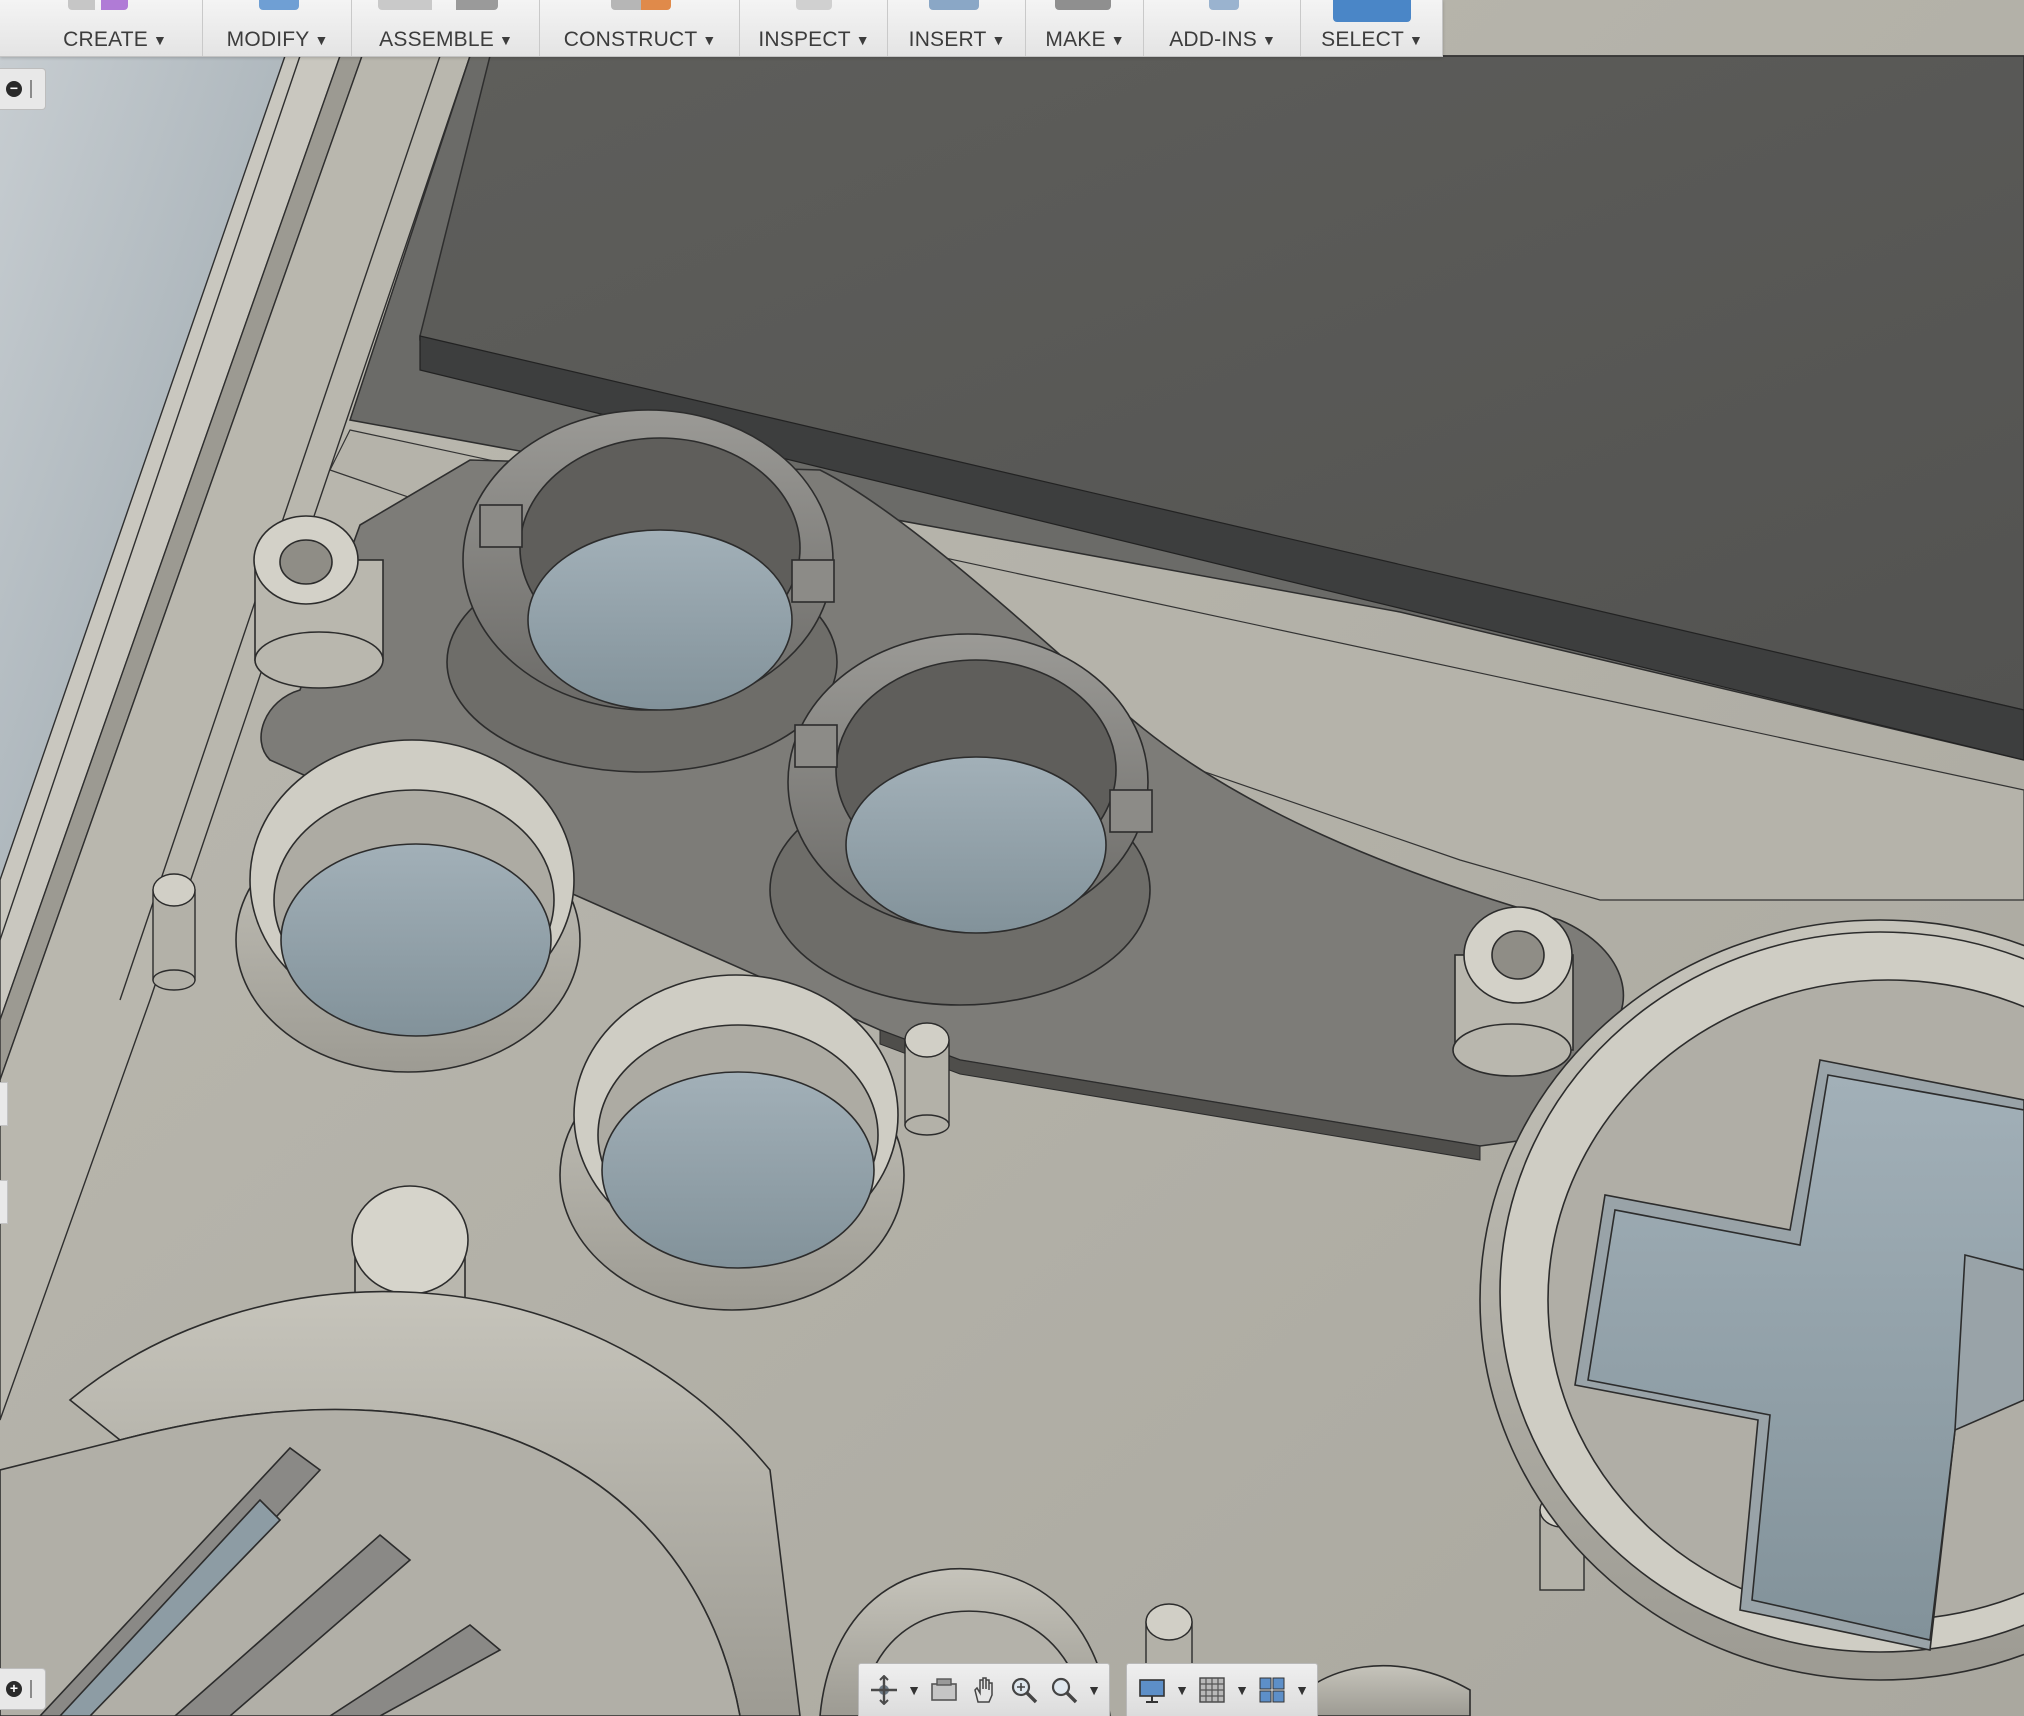  Describe the element at coordinates (1152, 1690) in the screenshot. I see `display-settings-icon` at that location.